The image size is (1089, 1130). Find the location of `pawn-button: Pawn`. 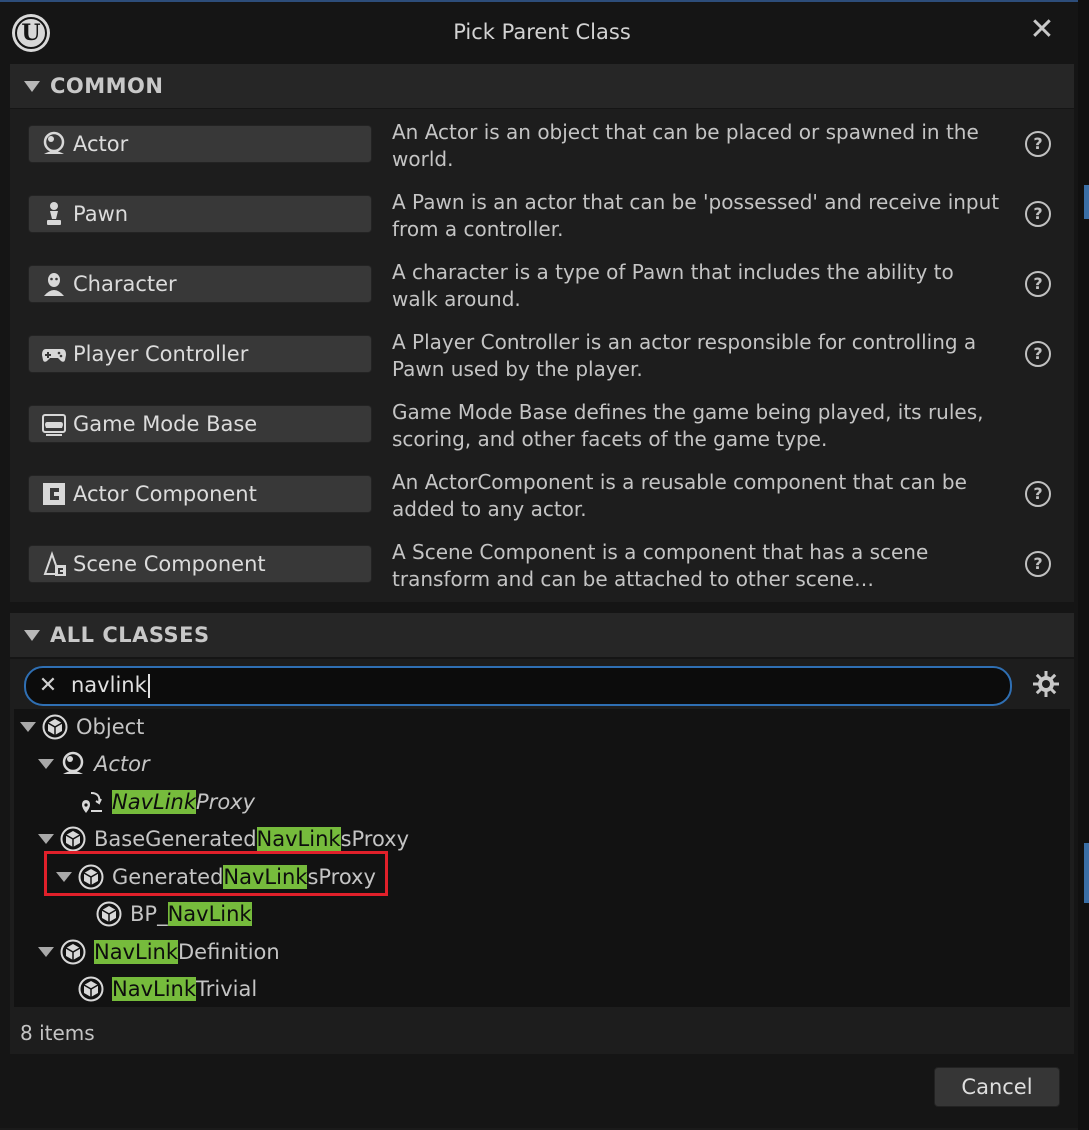

pawn-button: Pawn is located at coordinates (200, 214).